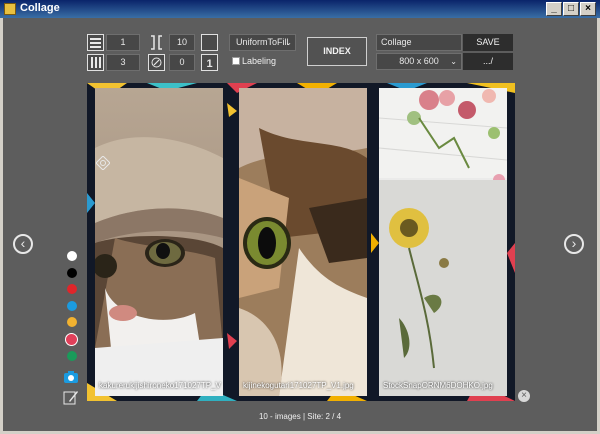  Describe the element at coordinates (72, 356) in the screenshot. I see `color-swatch-green` at that location.